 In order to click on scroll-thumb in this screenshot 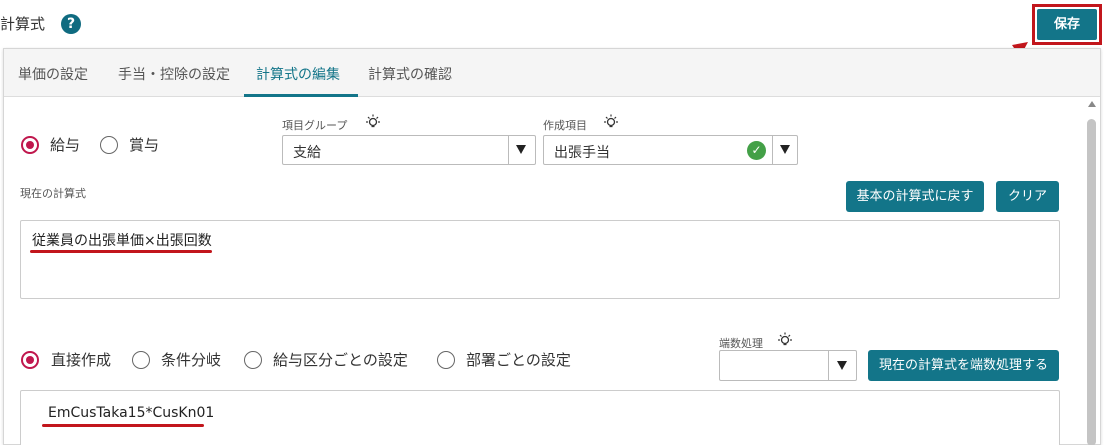, I will do `click(1091, 282)`.